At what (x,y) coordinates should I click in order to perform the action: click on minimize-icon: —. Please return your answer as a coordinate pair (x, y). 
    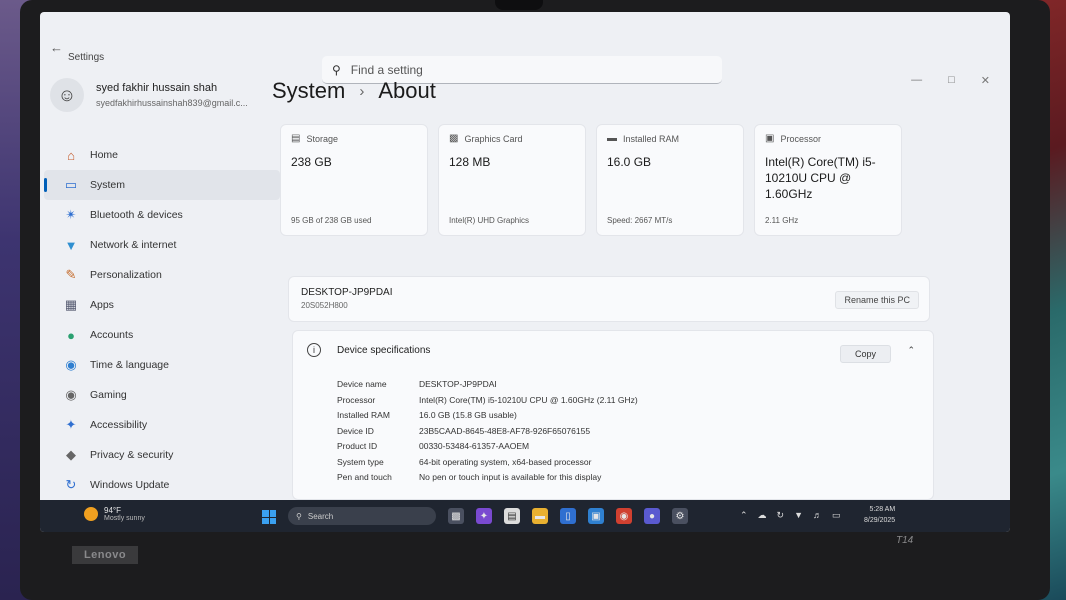
    Looking at the image, I should click on (916, 80).